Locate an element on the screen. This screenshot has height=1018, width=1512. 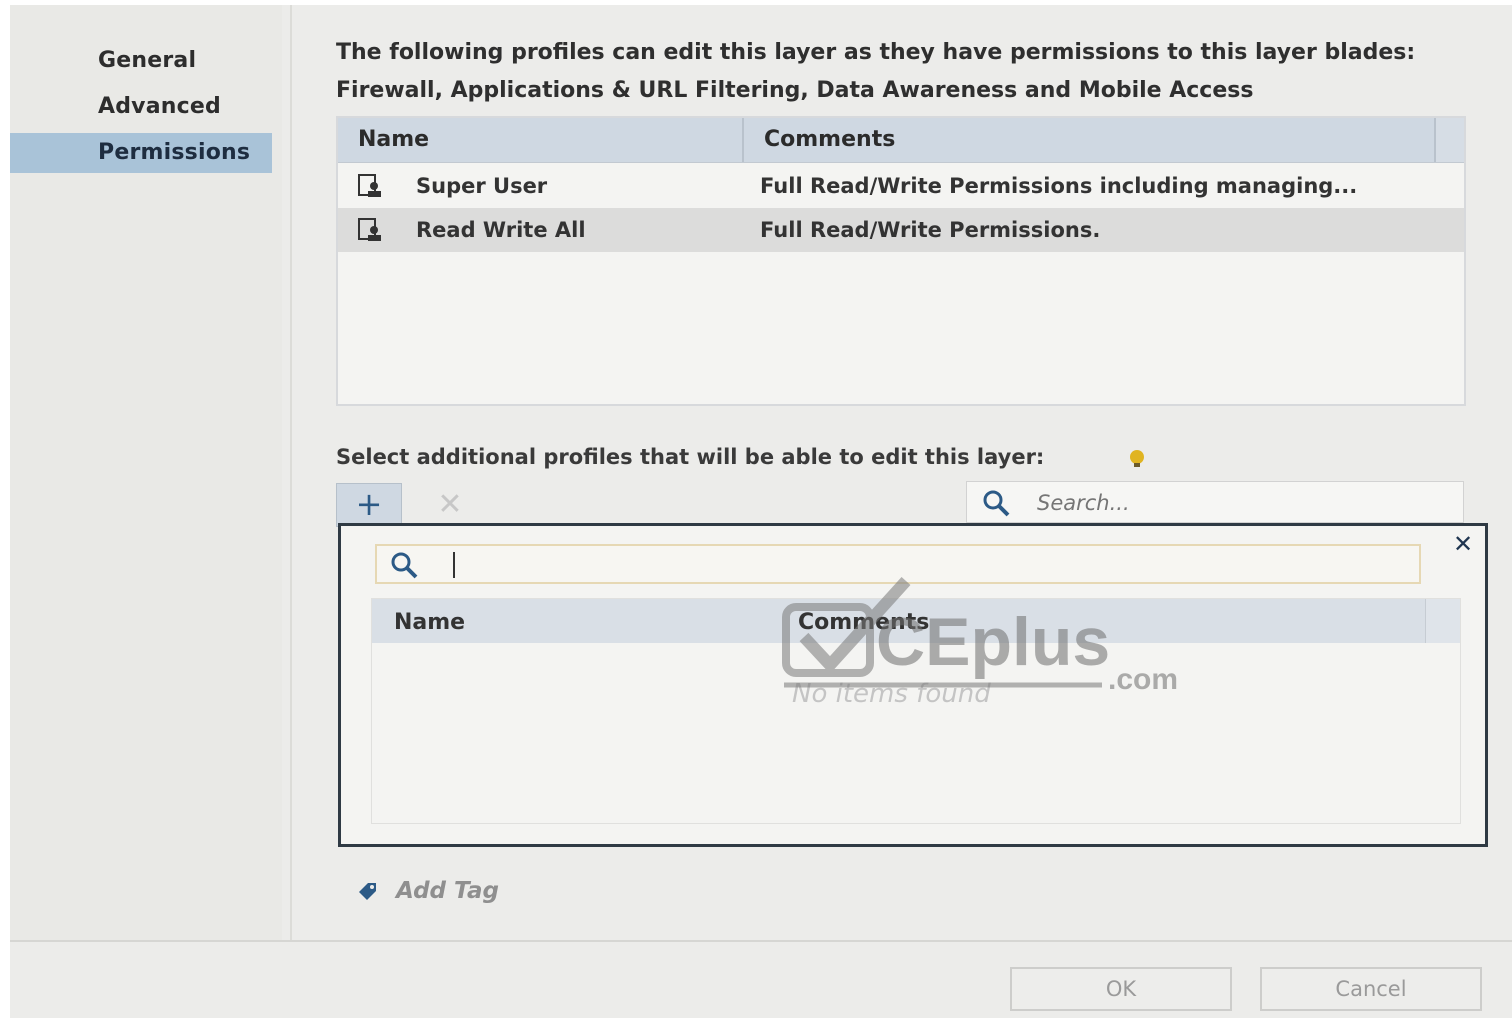
nav-item-permissions: Permissions is located at coordinates (141, 153).